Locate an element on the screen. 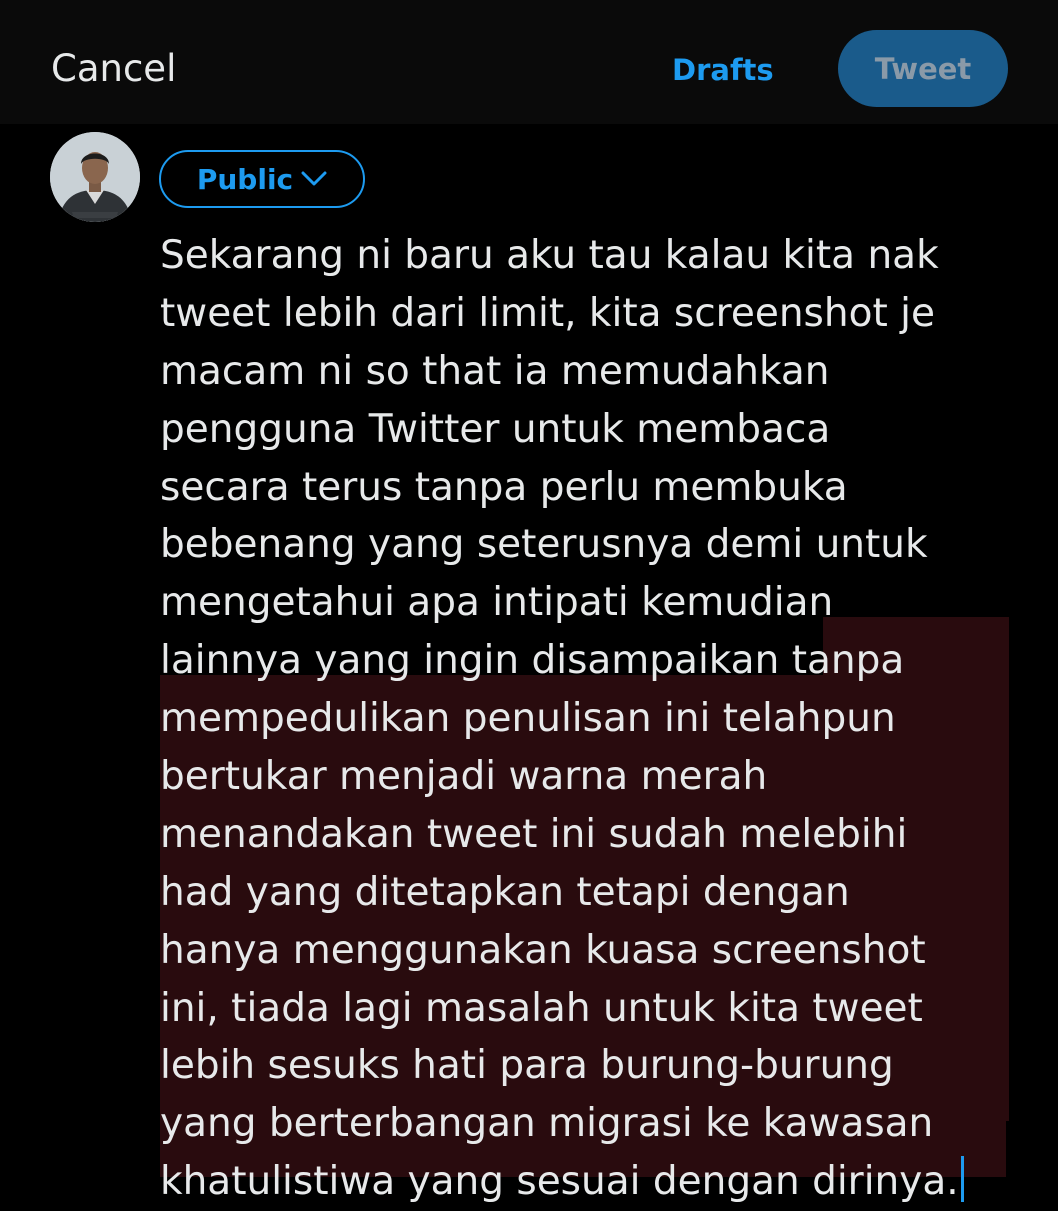 The width and height of the screenshot is (1058, 1211). avatar is located at coordinates (95, 177).